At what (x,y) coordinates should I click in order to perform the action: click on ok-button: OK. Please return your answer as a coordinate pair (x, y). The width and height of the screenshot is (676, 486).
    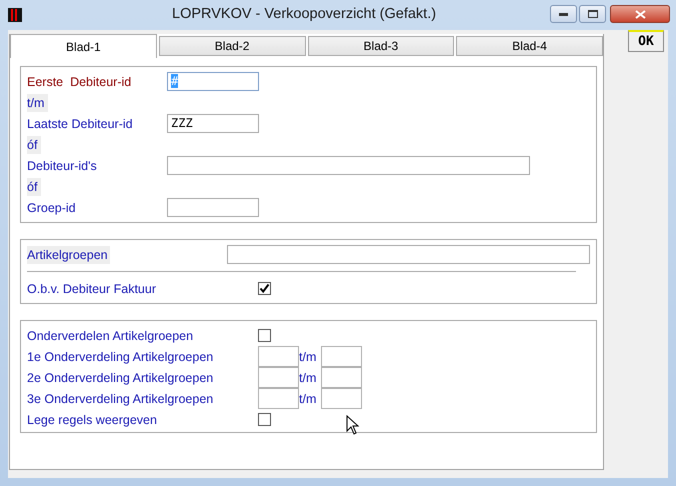
    Looking at the image, I should click on (646, 41).